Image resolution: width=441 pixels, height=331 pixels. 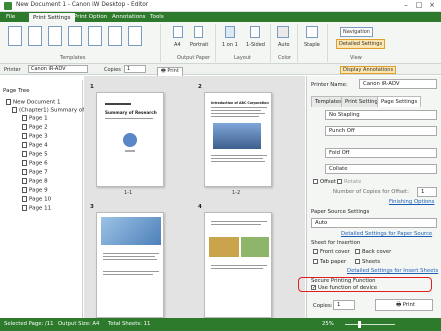 I want to click on staple-select: No Stapling, so click(x=381, y=115).